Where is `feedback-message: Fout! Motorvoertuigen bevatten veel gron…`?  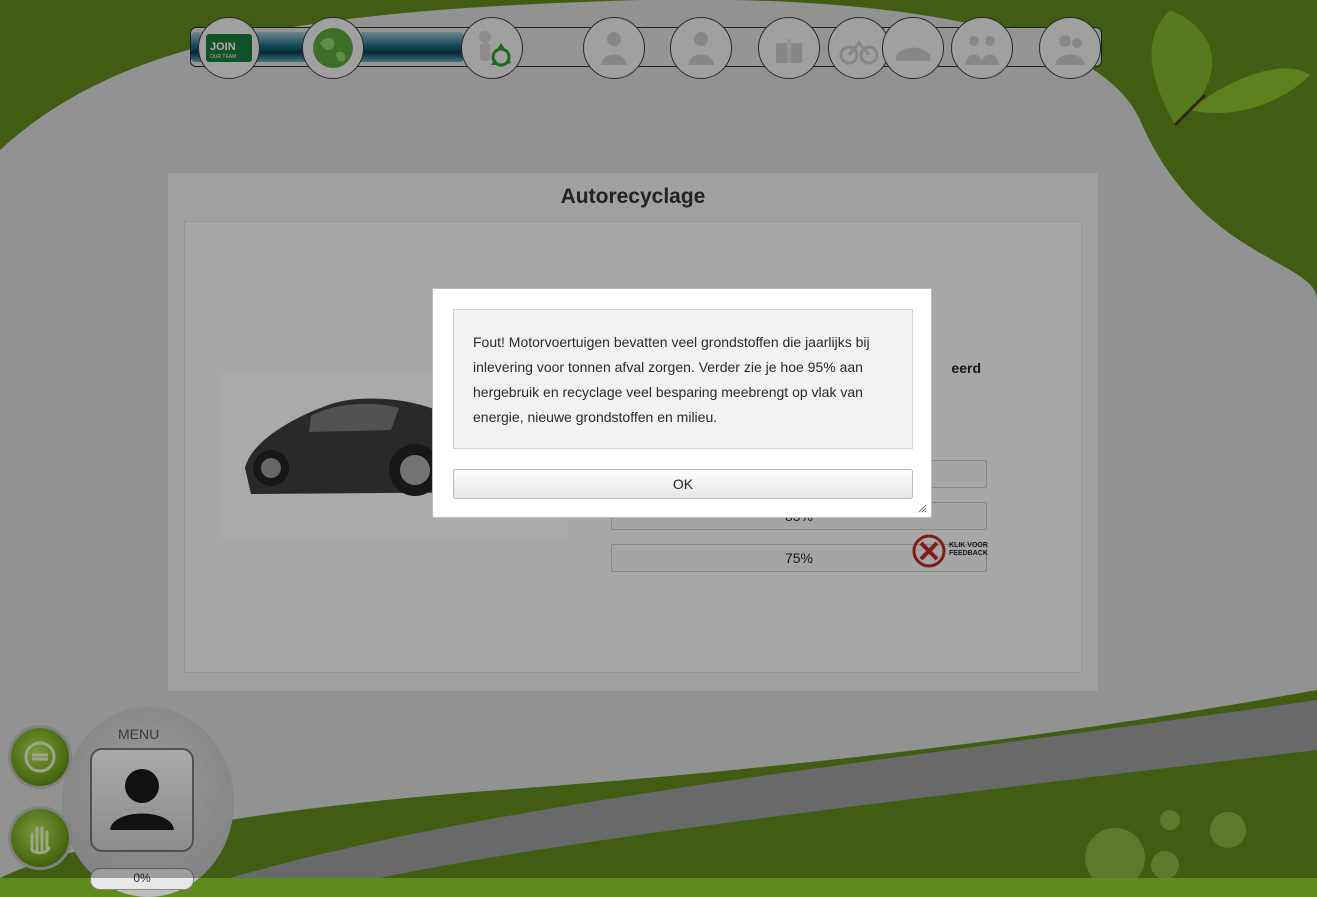
feedback-message: Fout! Motorvoertuigen bevatten veel gron… is located at coordinates (683, 379).